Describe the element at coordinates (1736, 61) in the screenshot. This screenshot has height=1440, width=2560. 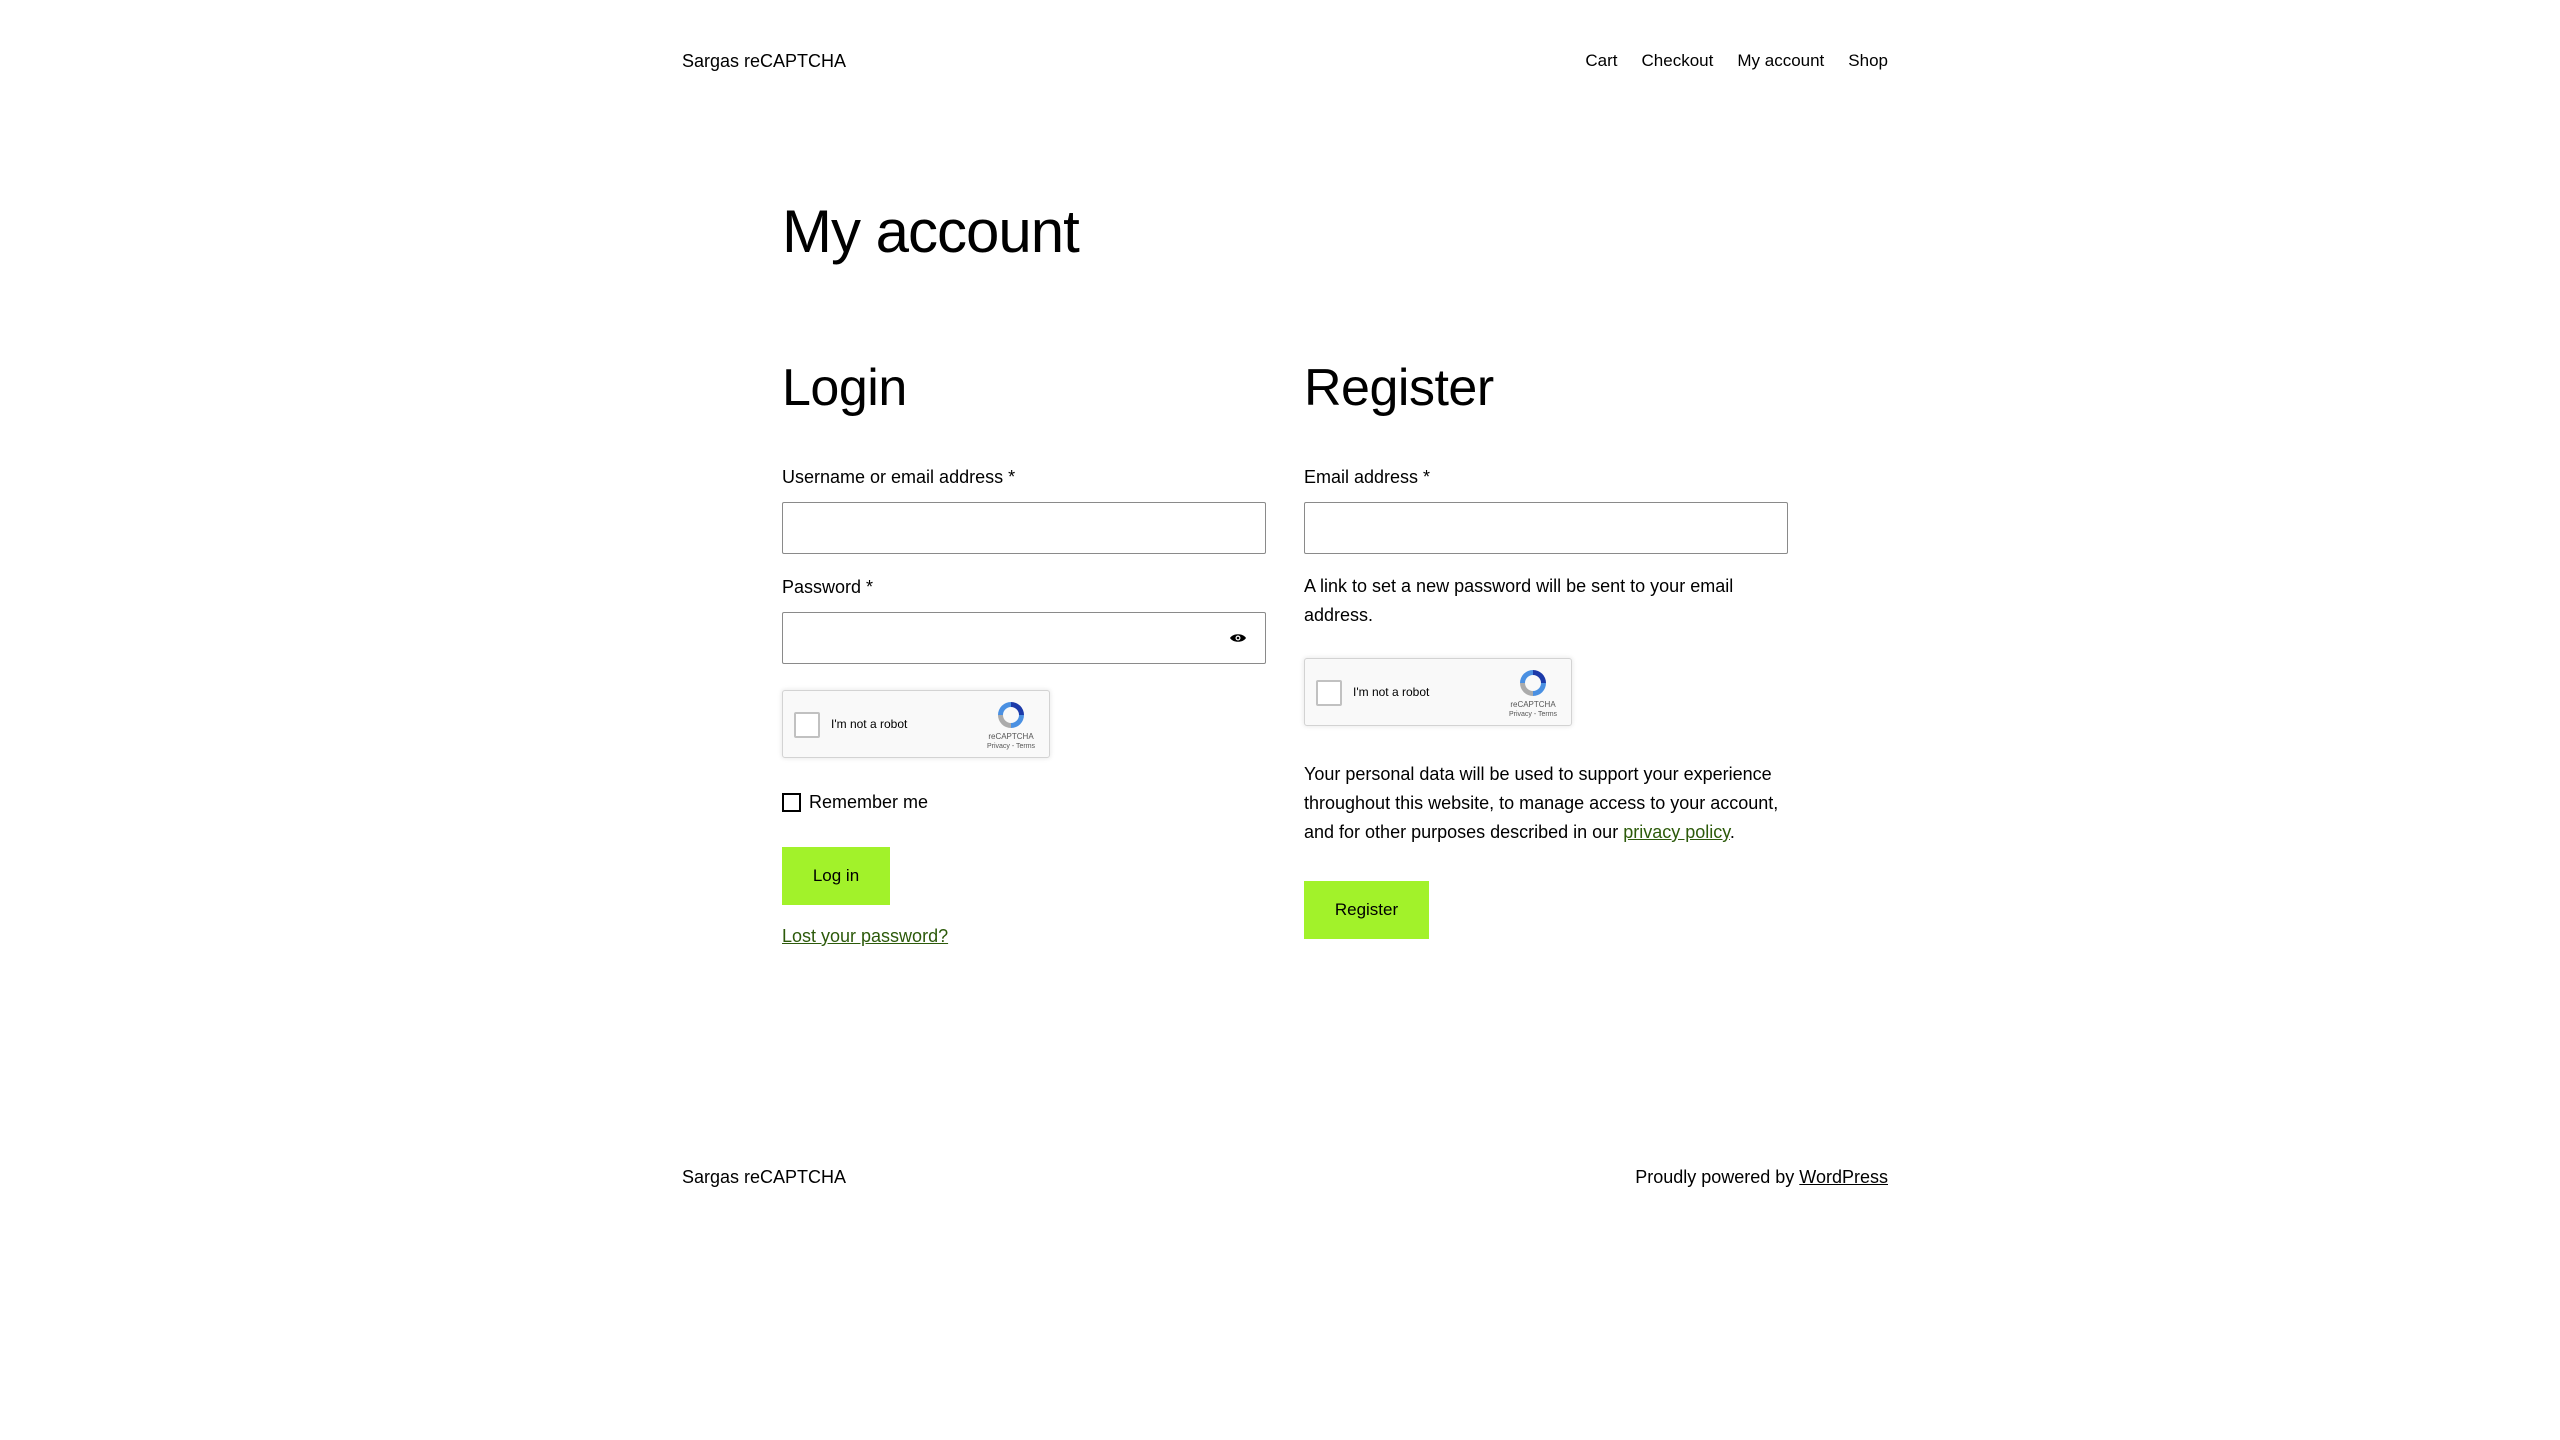
I see `main-nav: Cart Checkout My account Shop` at that location.